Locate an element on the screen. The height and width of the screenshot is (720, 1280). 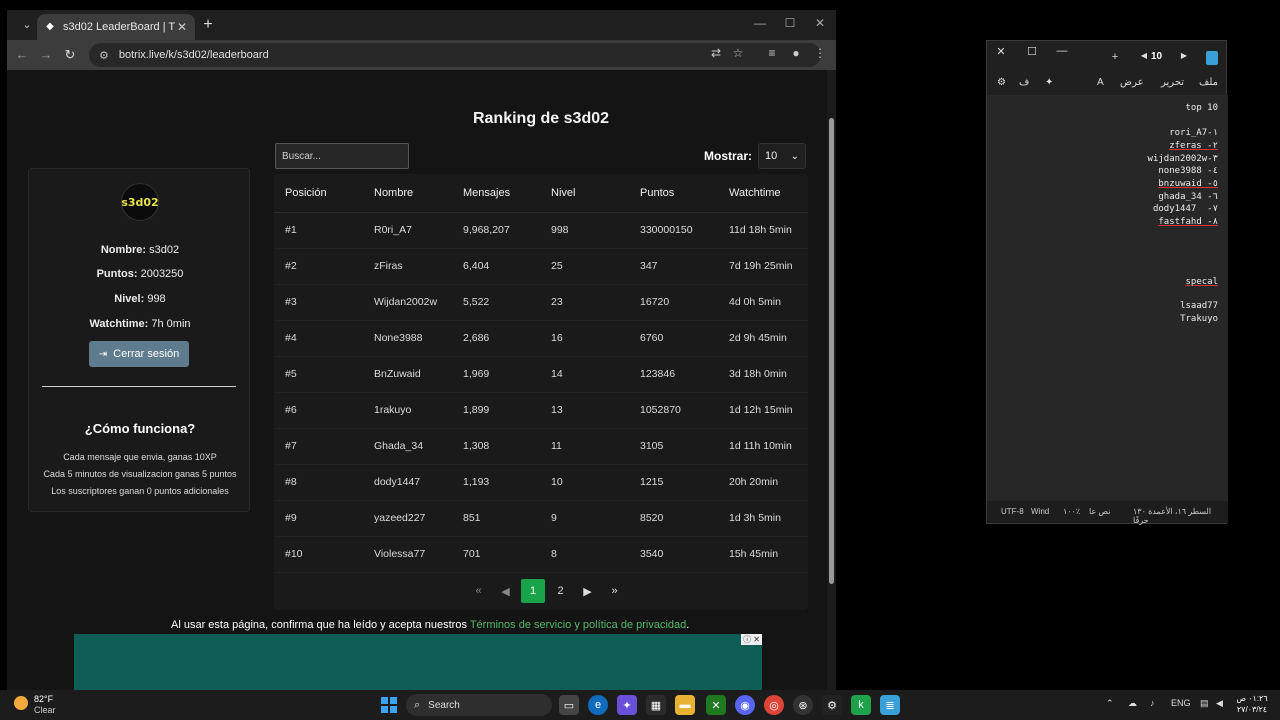
table-cell: 123846 is located at coordinates (673, 374).